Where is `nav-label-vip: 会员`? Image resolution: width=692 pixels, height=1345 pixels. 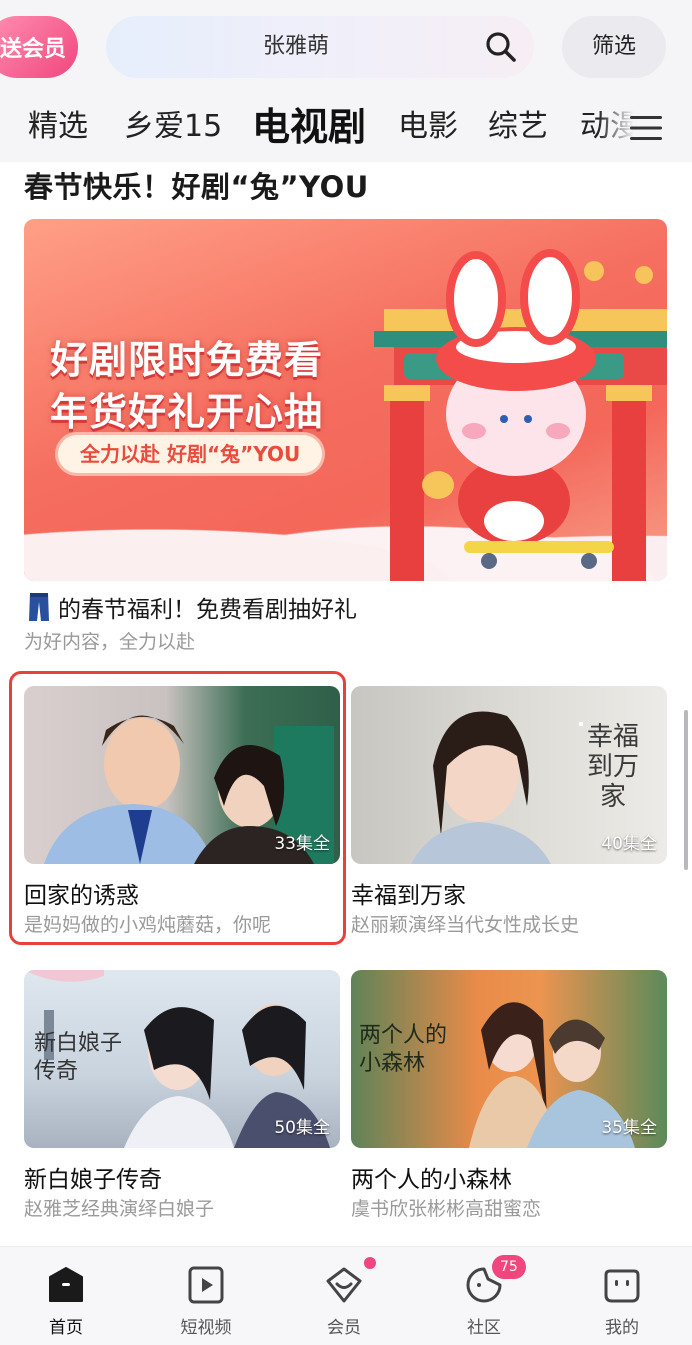
nav-label-vip: 会员 is located at coordinates (344, 1328).